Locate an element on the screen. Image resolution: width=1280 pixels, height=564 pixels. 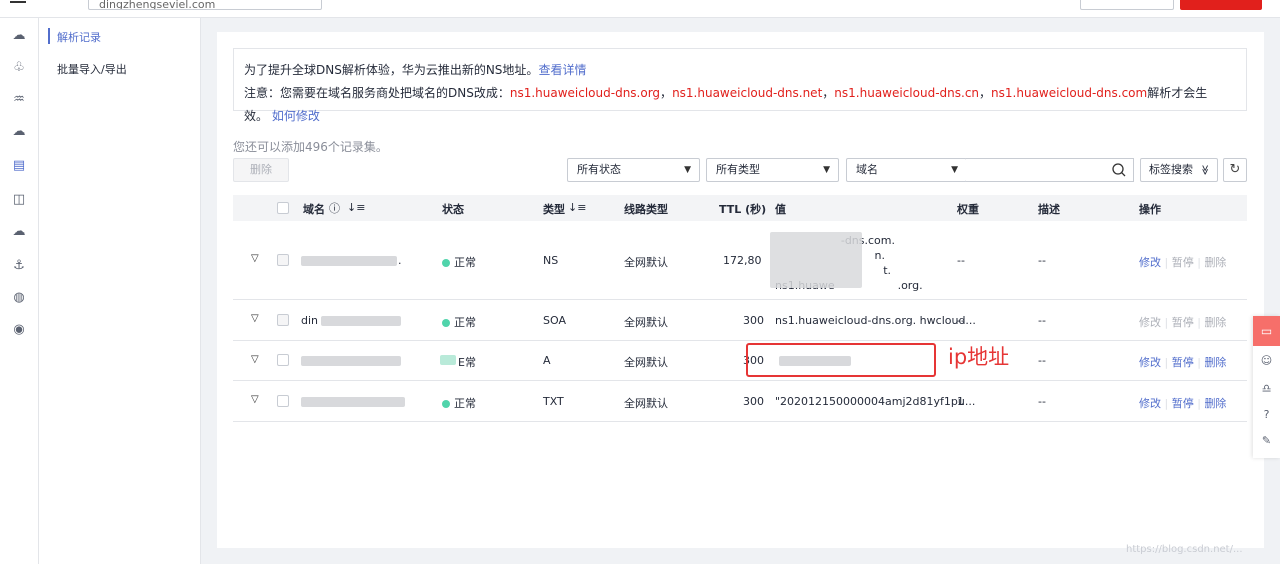
cloud-icon: ☁ is located at coordinates (19, 36).